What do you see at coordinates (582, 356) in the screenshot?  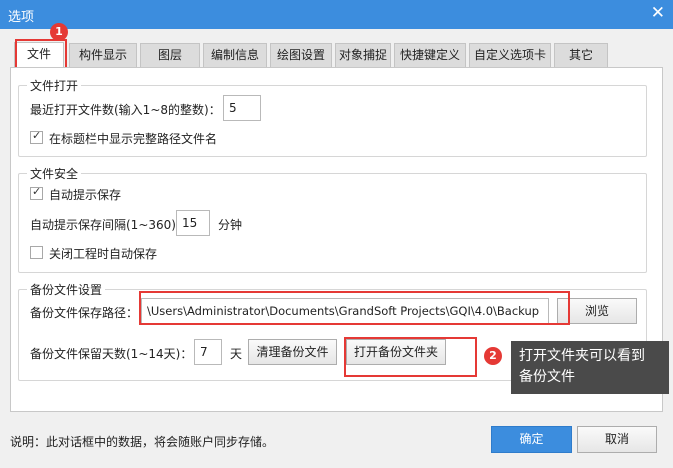 I see `tooltip-line-1: 打开文件夹可以看到` at bounding box center [582, 356].